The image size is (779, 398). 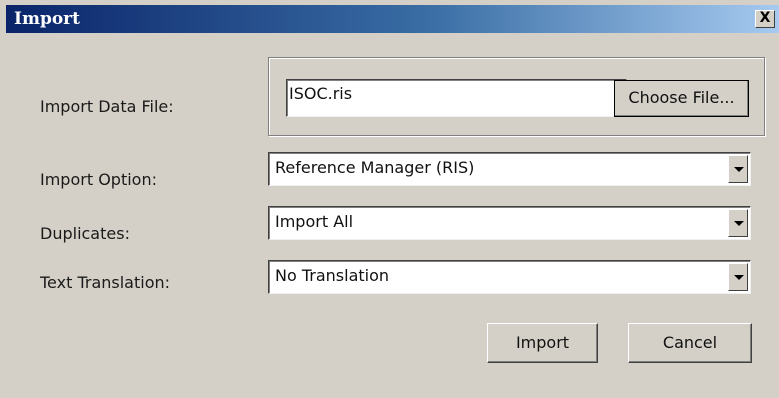 I want to click on import-button: Import, so click(x=542, y=343).